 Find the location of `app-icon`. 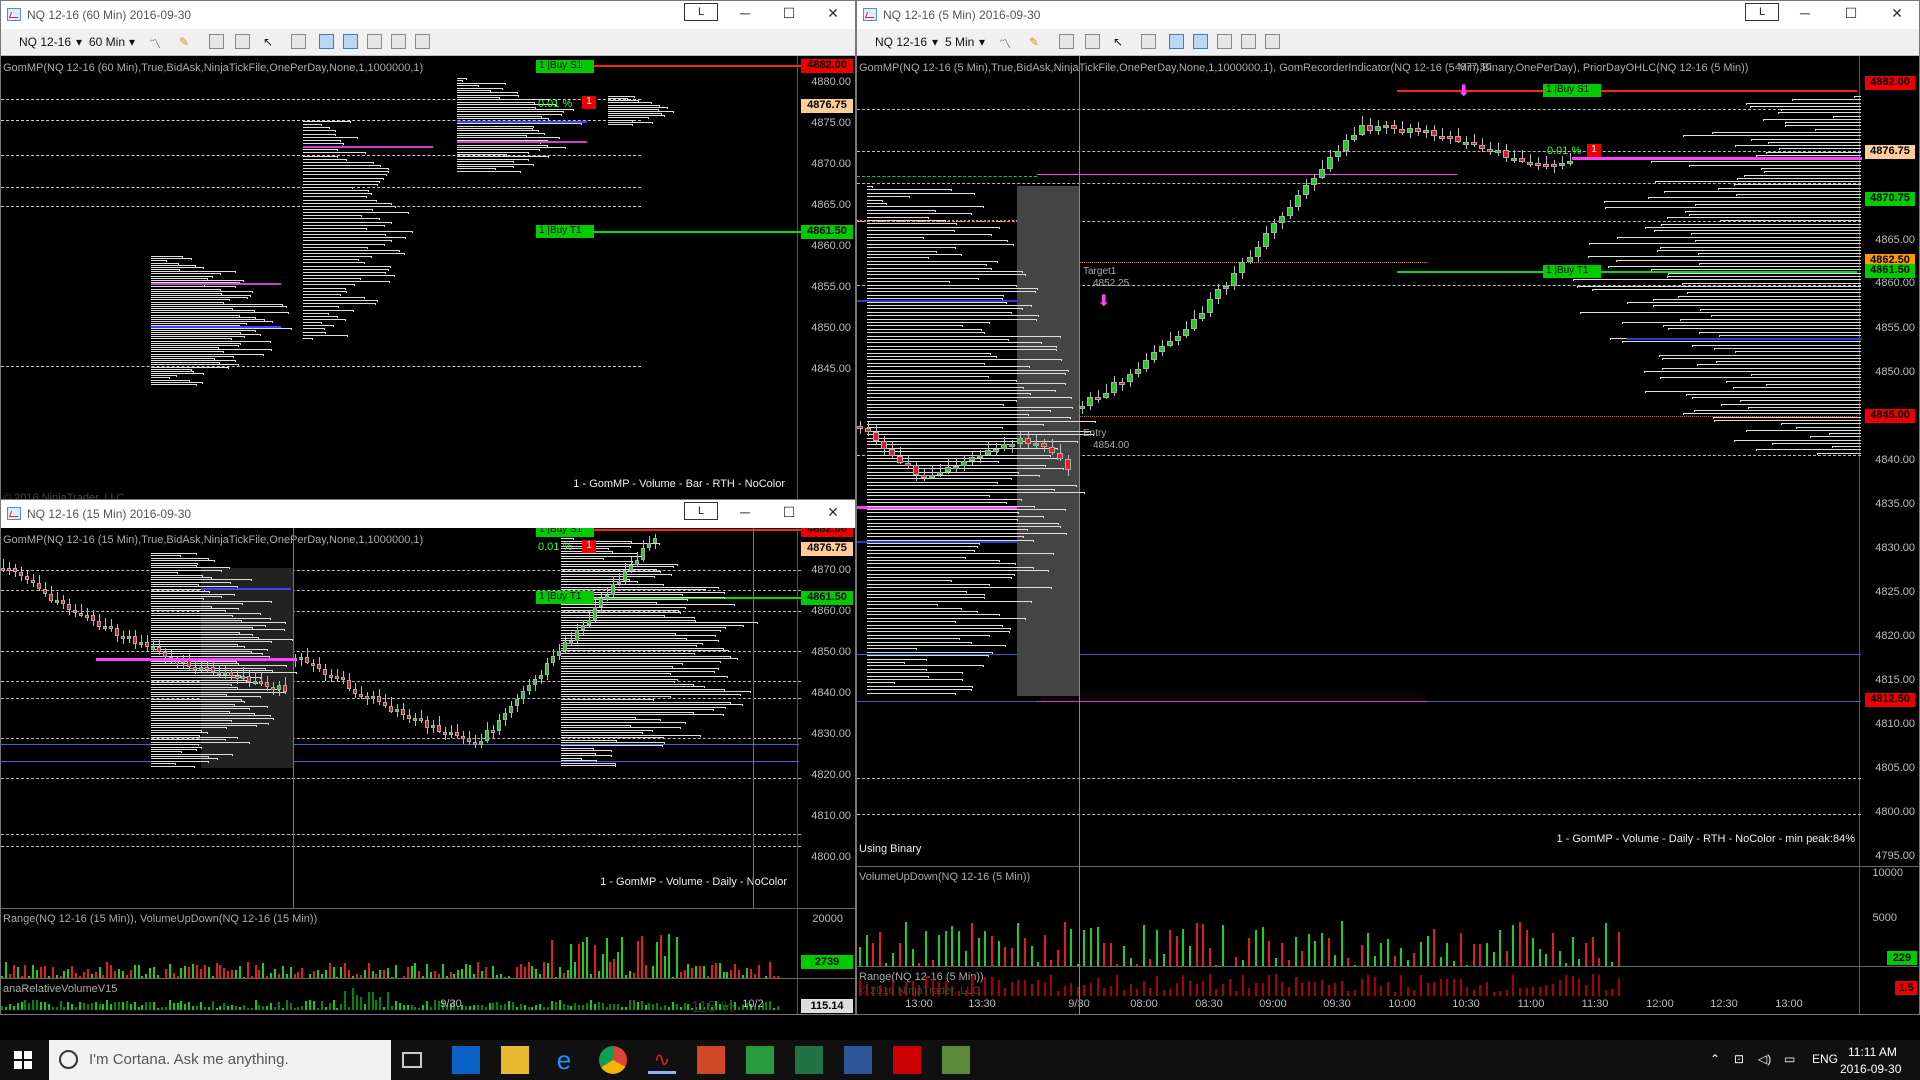

app-icon is located at coordinates (956, 1060).